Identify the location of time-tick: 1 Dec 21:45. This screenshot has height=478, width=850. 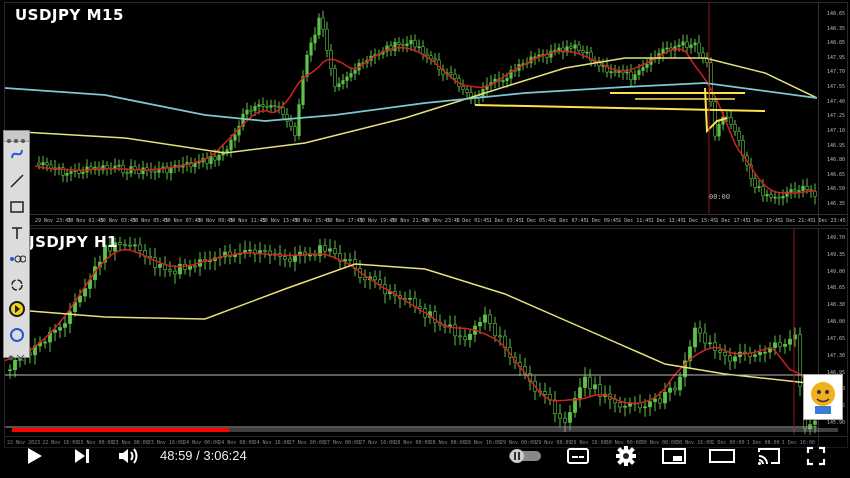
(797, 221).